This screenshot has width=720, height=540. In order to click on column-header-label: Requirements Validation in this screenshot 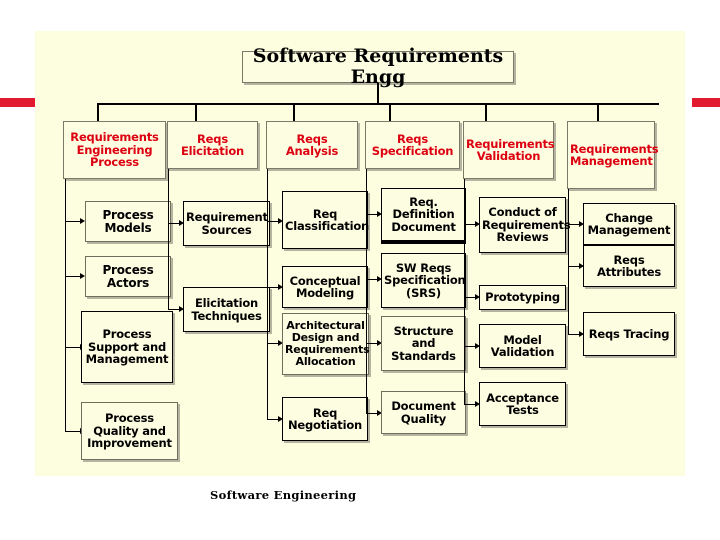, I will do `click(510, 149)`.